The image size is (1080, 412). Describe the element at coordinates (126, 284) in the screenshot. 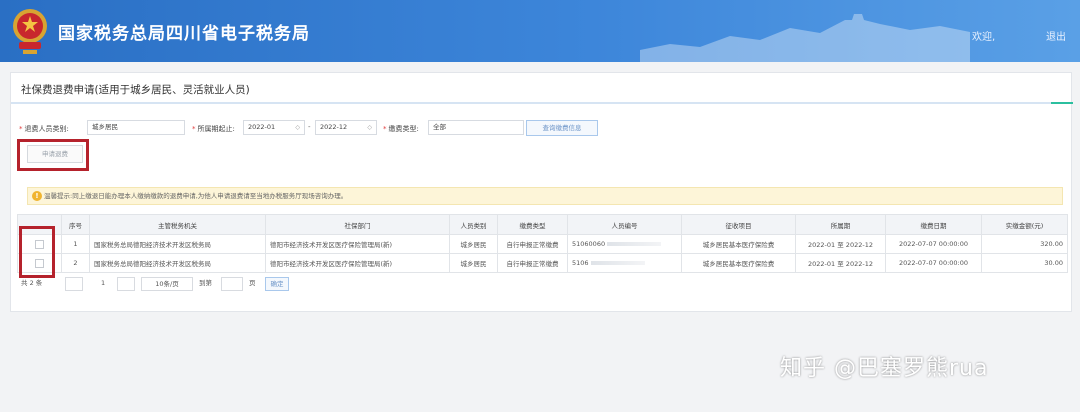

I see `next-page-button` at that location.